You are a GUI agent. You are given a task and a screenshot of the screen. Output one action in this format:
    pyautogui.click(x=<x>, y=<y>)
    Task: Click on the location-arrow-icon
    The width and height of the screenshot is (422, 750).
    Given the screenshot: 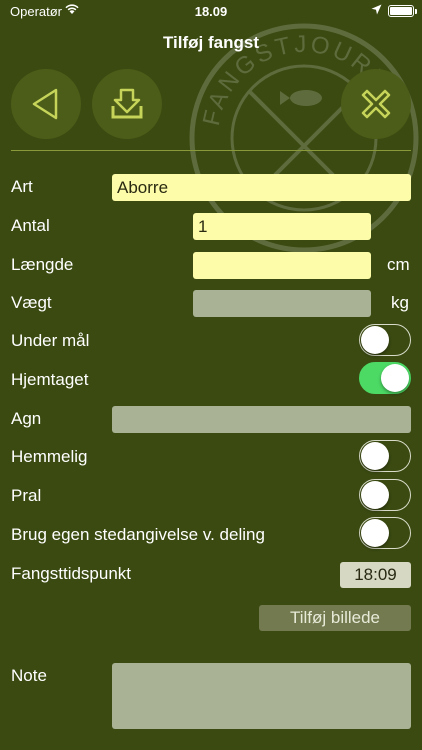 What is the action you would take?
    pyautogui.click(x=376, y=10)
    